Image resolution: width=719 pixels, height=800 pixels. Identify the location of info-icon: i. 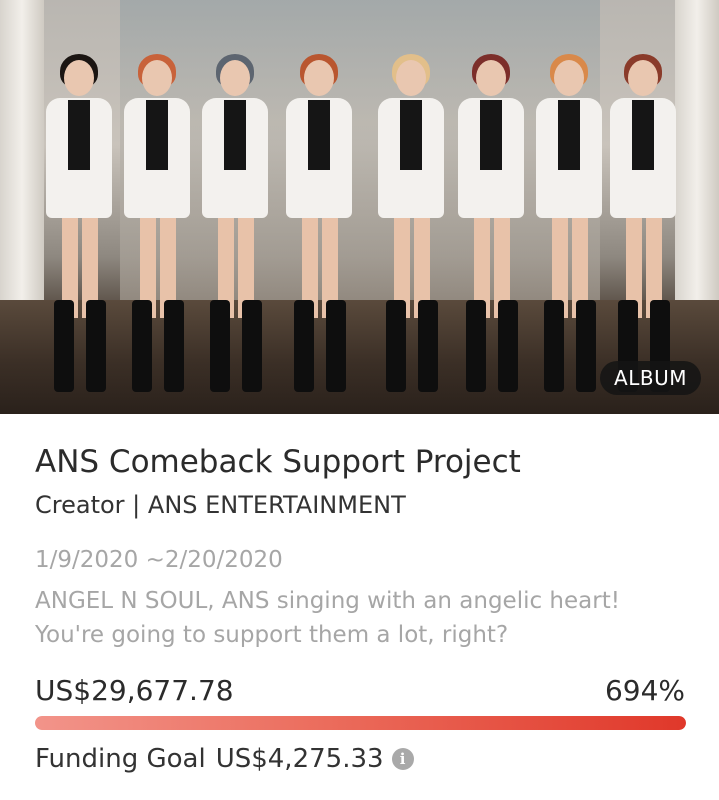
(402, 759).